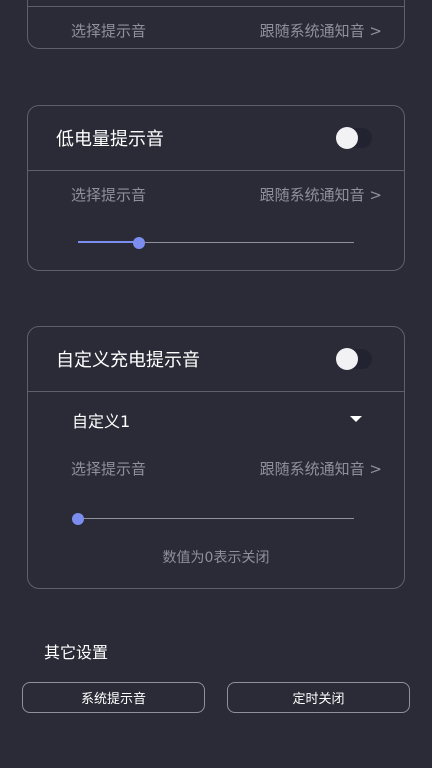  What do you see at coordinates (216, 3) in the screenshot?
I see `top-card-divider` at bounding box center [216, 3].